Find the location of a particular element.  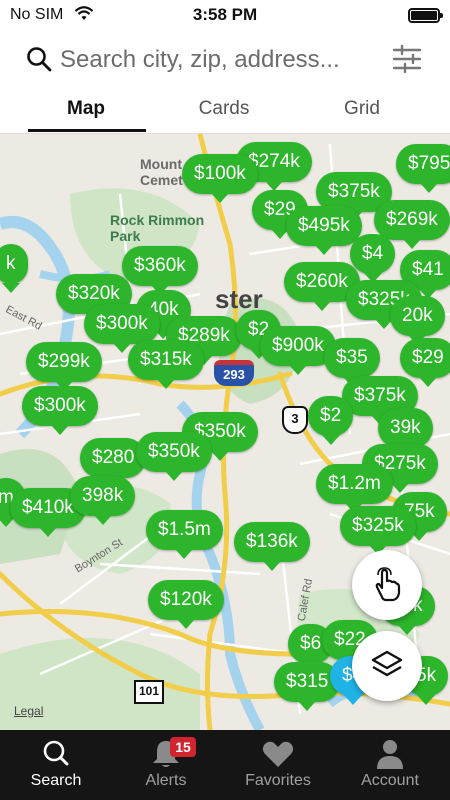

heart-icon is located at coordinates (278, 754).